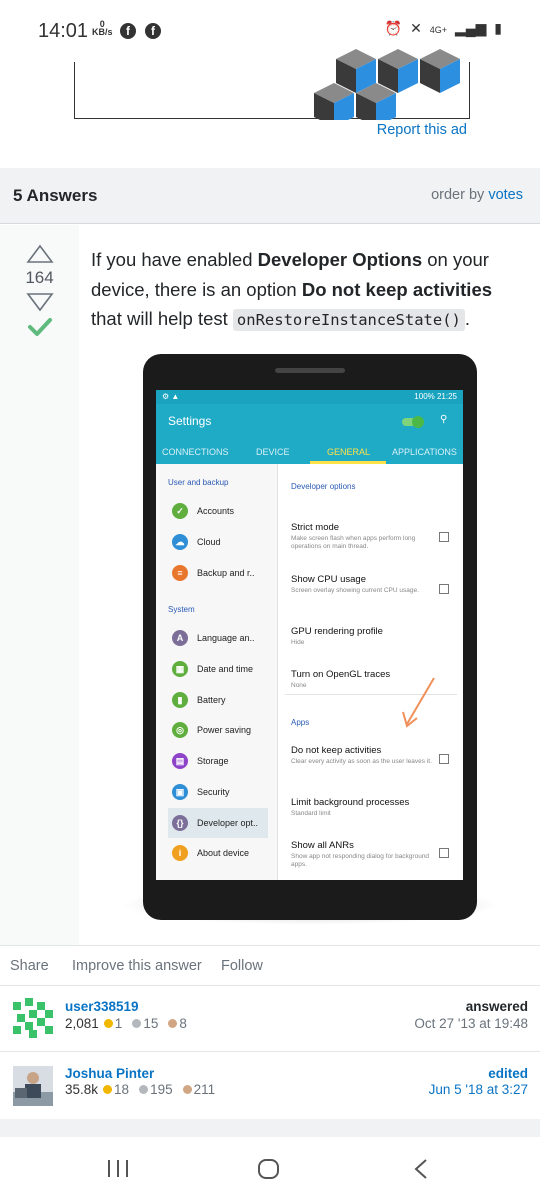 This screenshot has height=1200, width=540. I want to click on editor-name: Joshua Pinter, so click(109, 1073).